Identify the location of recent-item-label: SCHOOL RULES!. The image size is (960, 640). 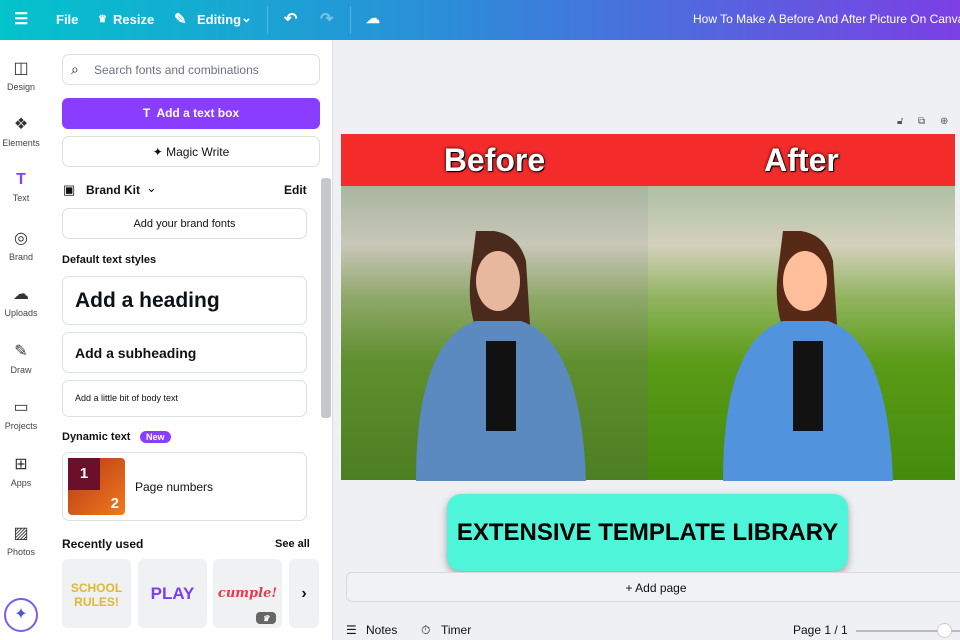
(96, 595).